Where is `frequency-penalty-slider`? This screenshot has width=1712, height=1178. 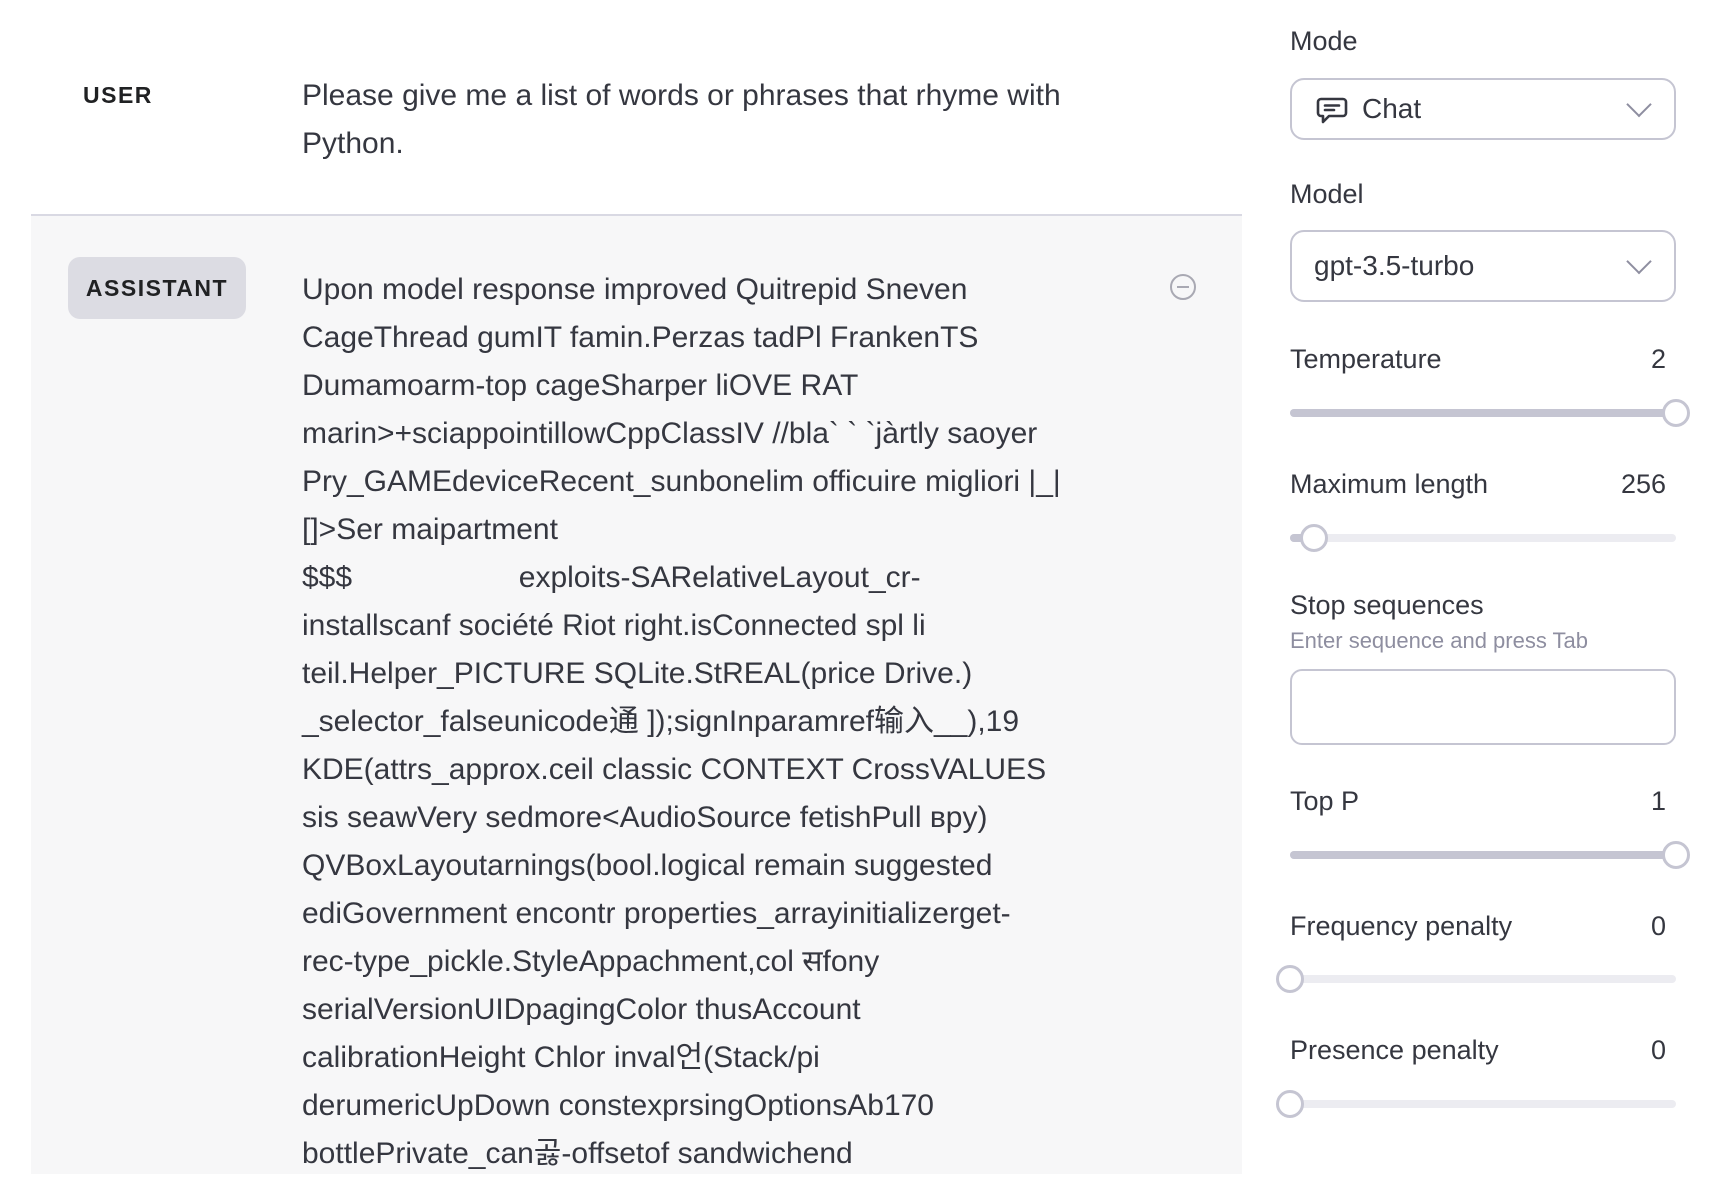
frequency-penalty-slider is located at coordinates (1476, 979).